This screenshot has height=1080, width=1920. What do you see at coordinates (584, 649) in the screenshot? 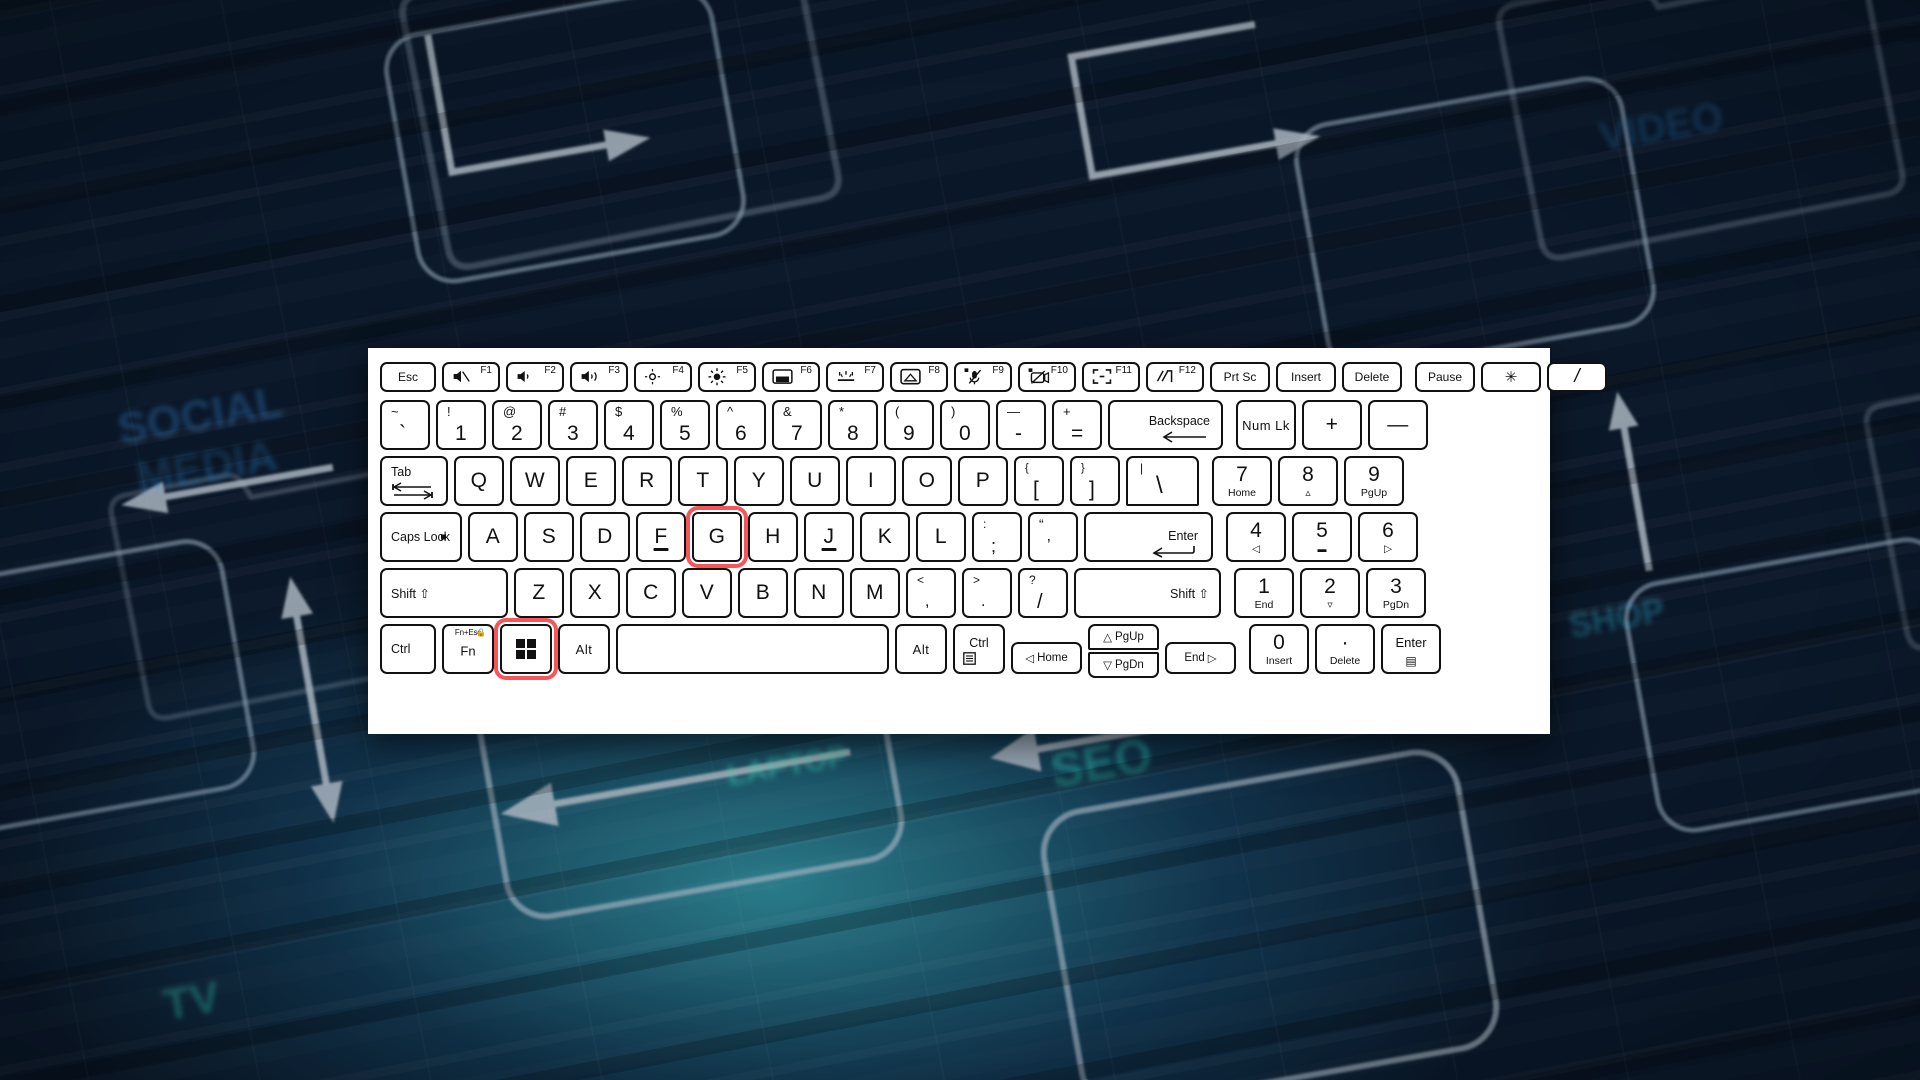
I see `key-left-alt: Alt` at bounding box center [584, 649].